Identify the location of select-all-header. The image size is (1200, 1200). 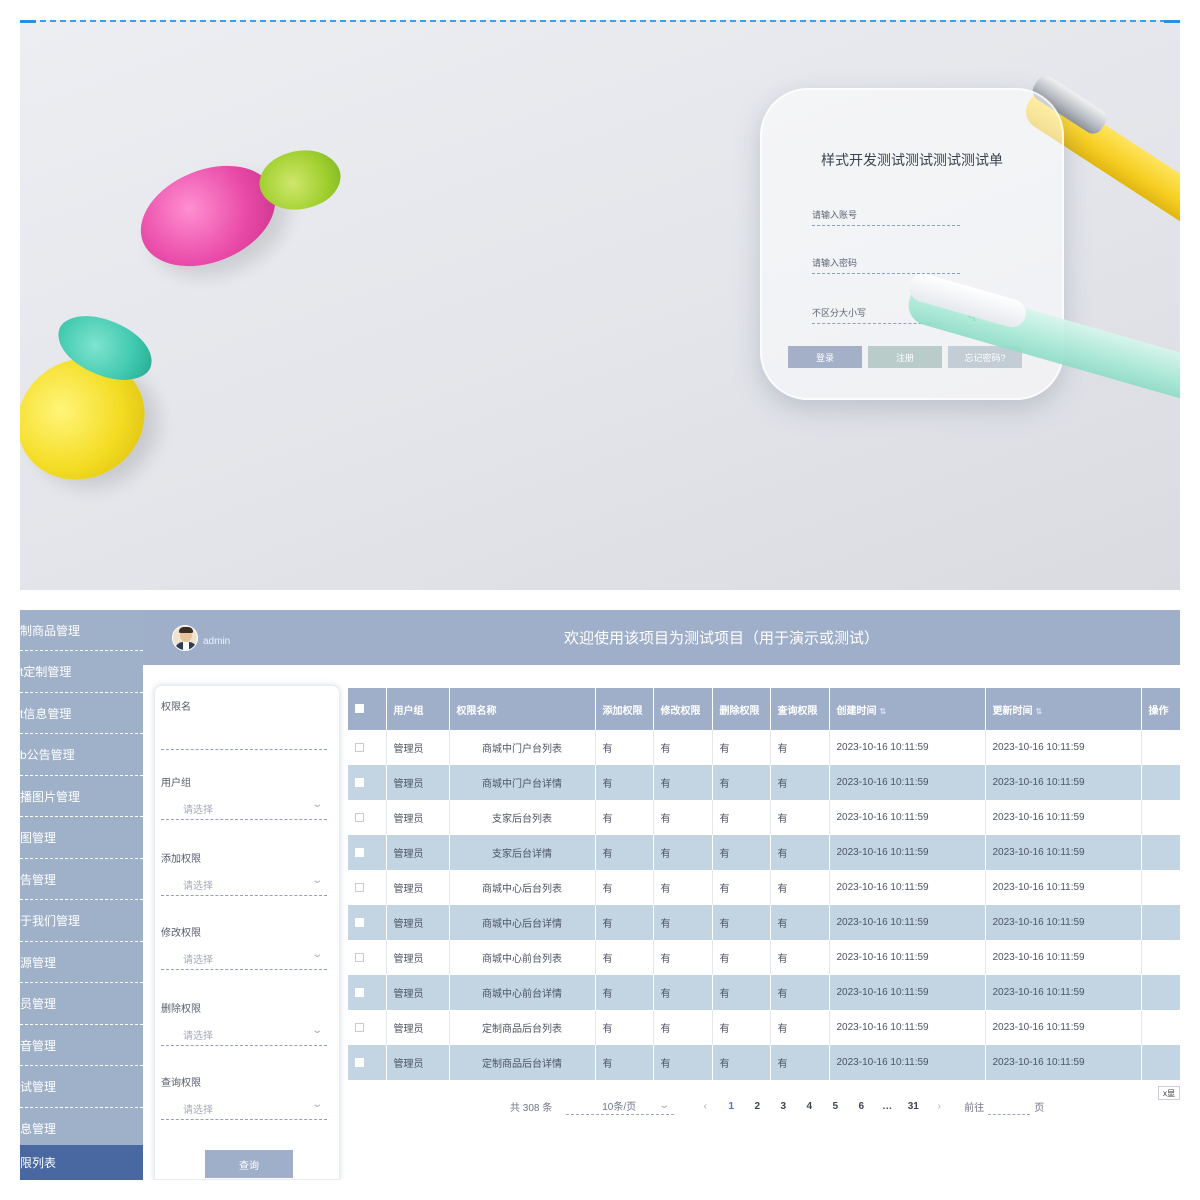
(367, 709).